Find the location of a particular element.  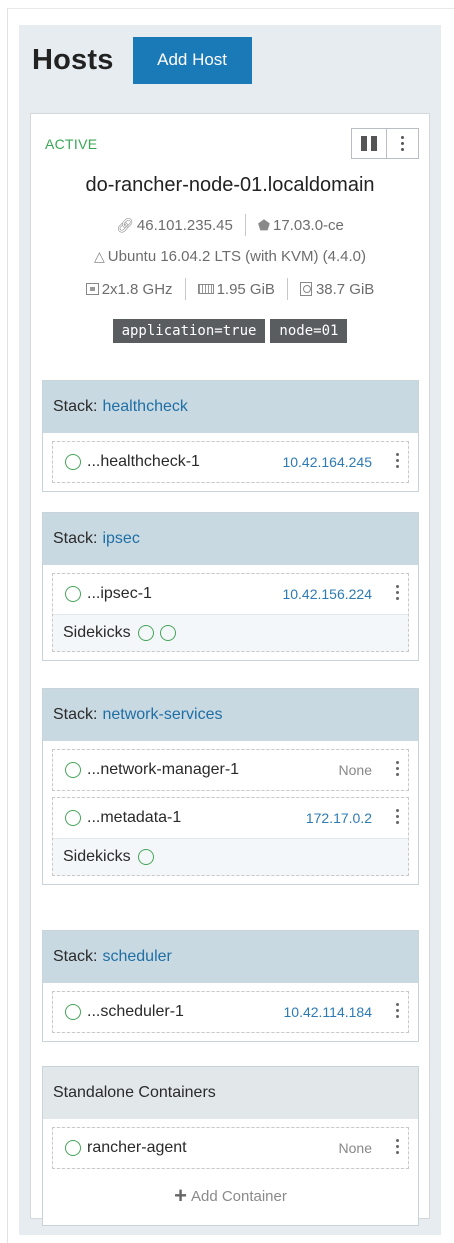

container-group: ...healthcheck-1 10.42.164.245 is located at coordinates (230, 462).